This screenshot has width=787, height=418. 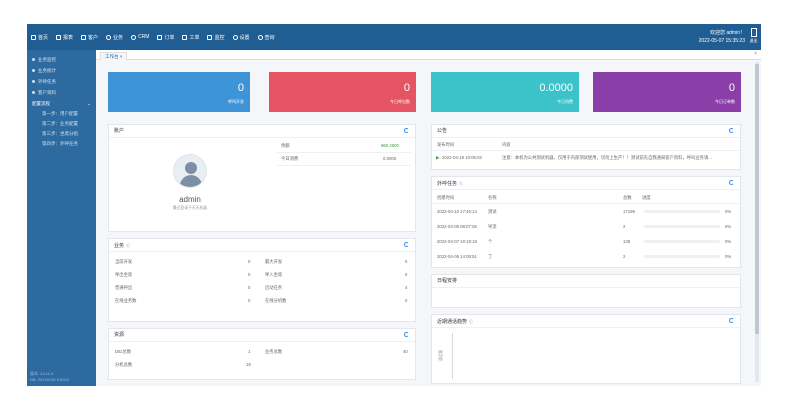 I want to click on chart-axis, so click(x=452, y=356).